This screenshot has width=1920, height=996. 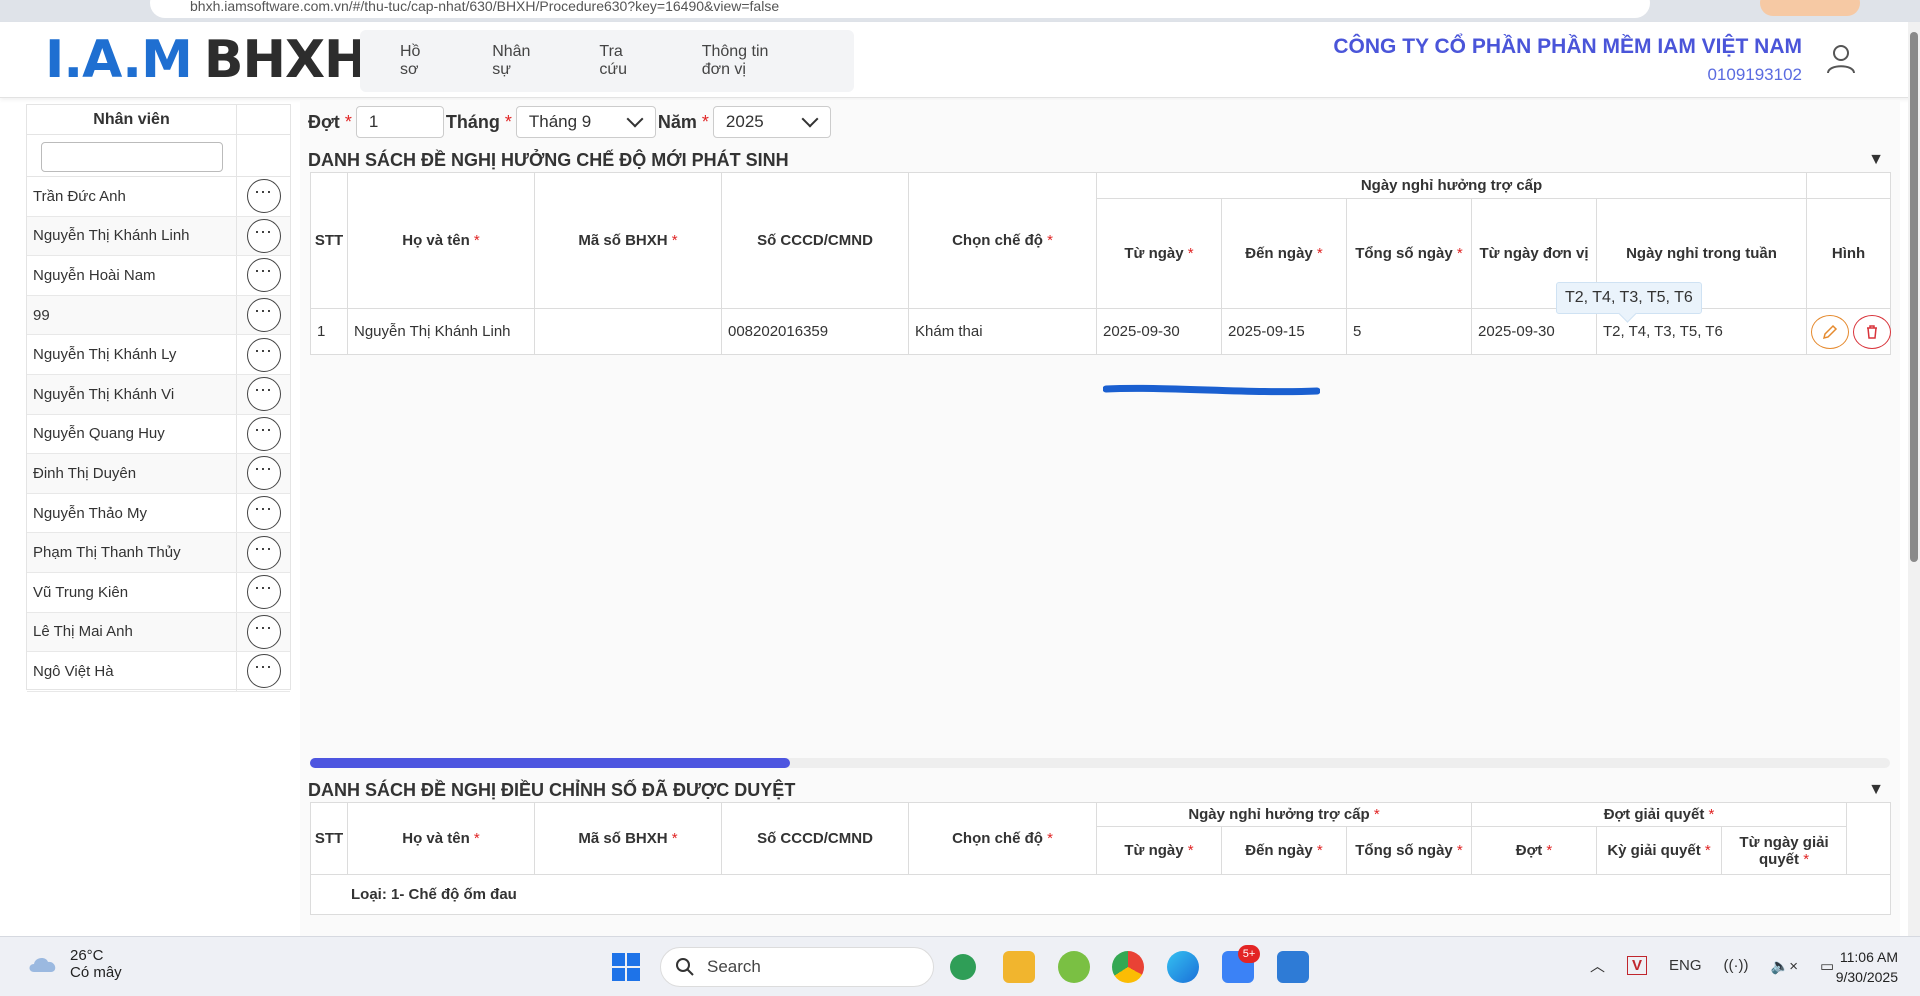 What do you see at coordinates (478, 121) in the screenshot?
I see `thang-label: Tháng *` at bounding box center [478, 121].